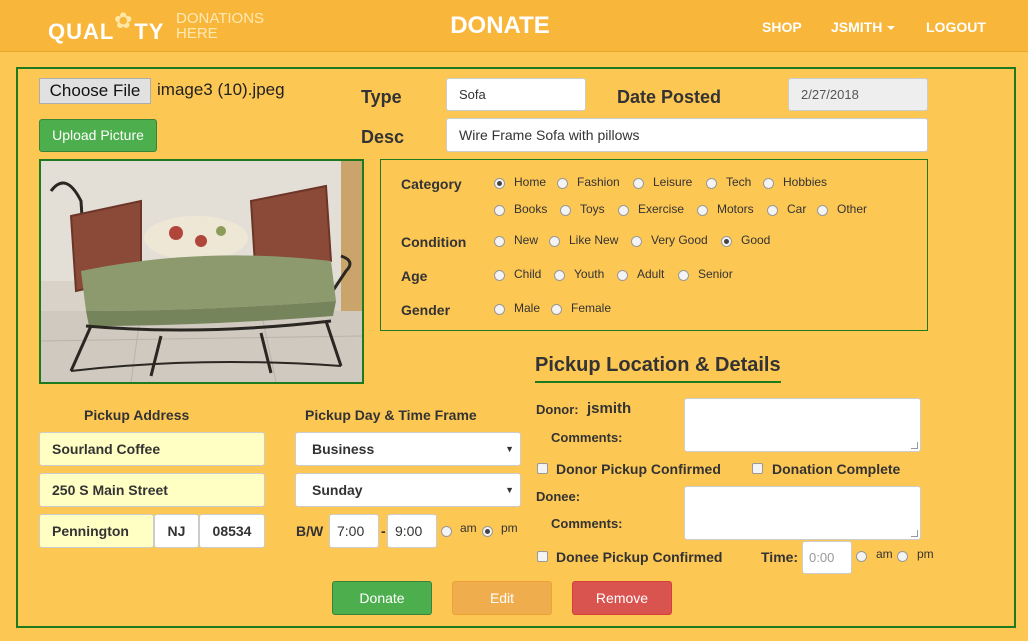  What do you see at coordinates (768, 183) in the screenshot?
I see `radio-category-hobbies` at bounding box center [768, 183].